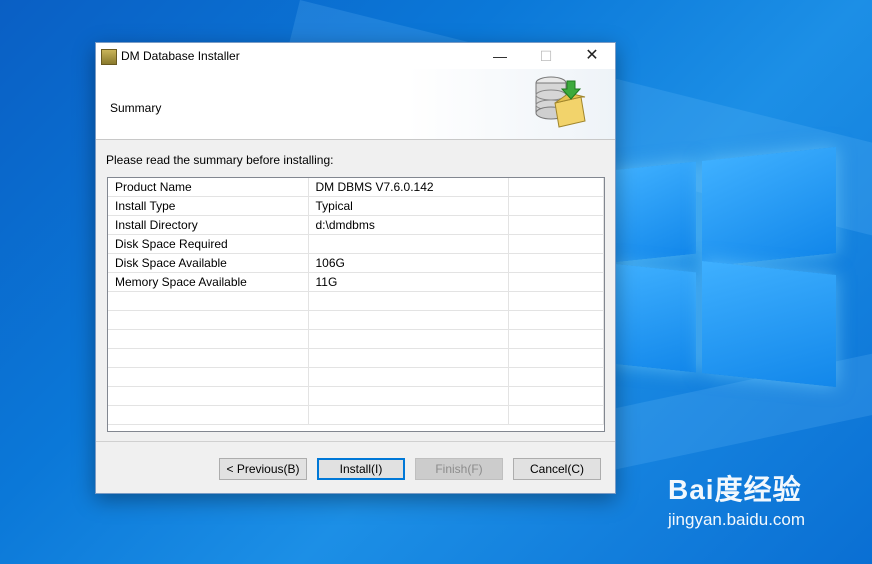 The image size is (872, 564). What do you see at coordinates (208, 225) in the screenshot?
I see `property-name-cell: Install Directory` at bounding box center [208, 225].